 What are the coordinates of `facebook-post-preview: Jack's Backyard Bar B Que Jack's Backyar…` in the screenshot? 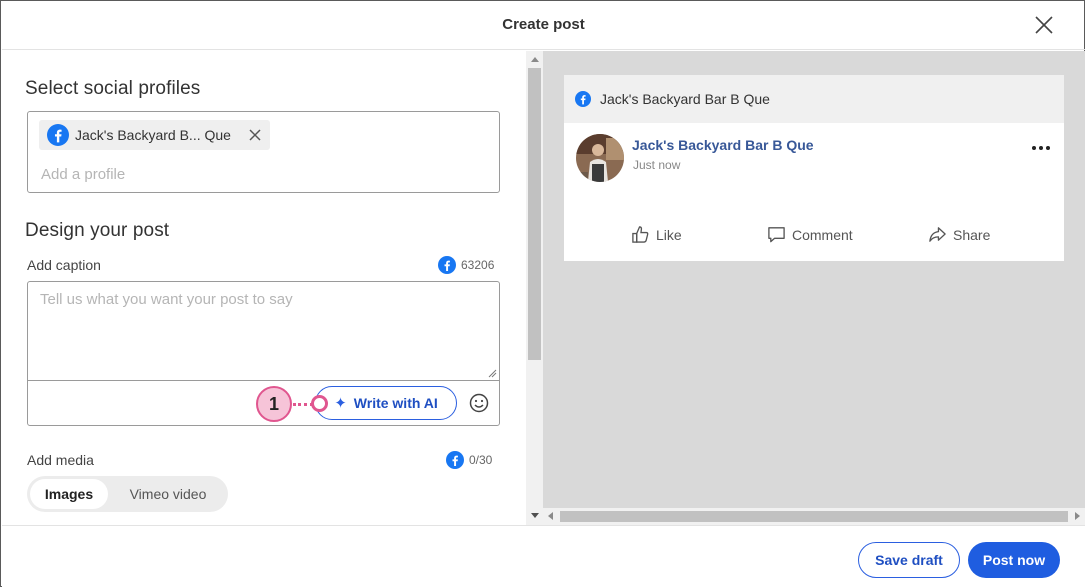 It's located at (814, 168).